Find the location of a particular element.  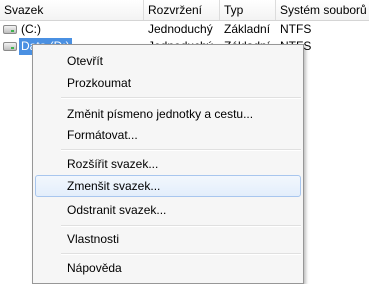

menu-item-explore: Prozkoumat is located at coordinates (168, 83).